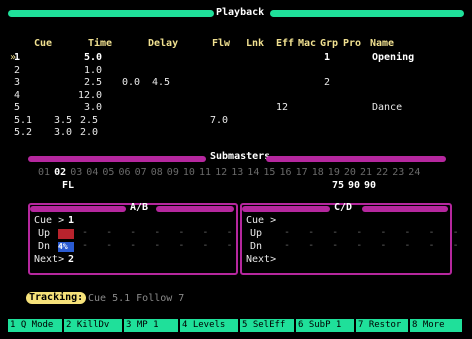  Describe the element at coordinates (268, 325) in the screenshot. I see `softkey-seleff: 5 SelEff` at that location.